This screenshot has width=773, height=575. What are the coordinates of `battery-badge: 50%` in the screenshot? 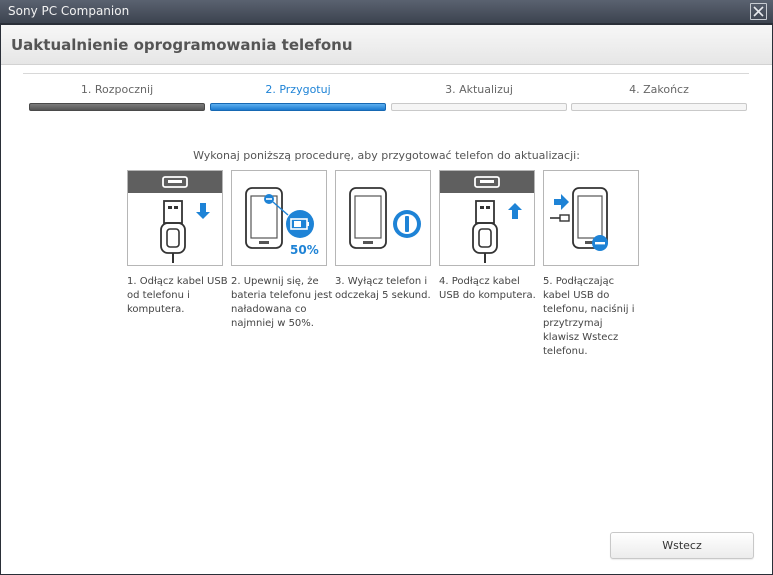 It's located at (304, 250).